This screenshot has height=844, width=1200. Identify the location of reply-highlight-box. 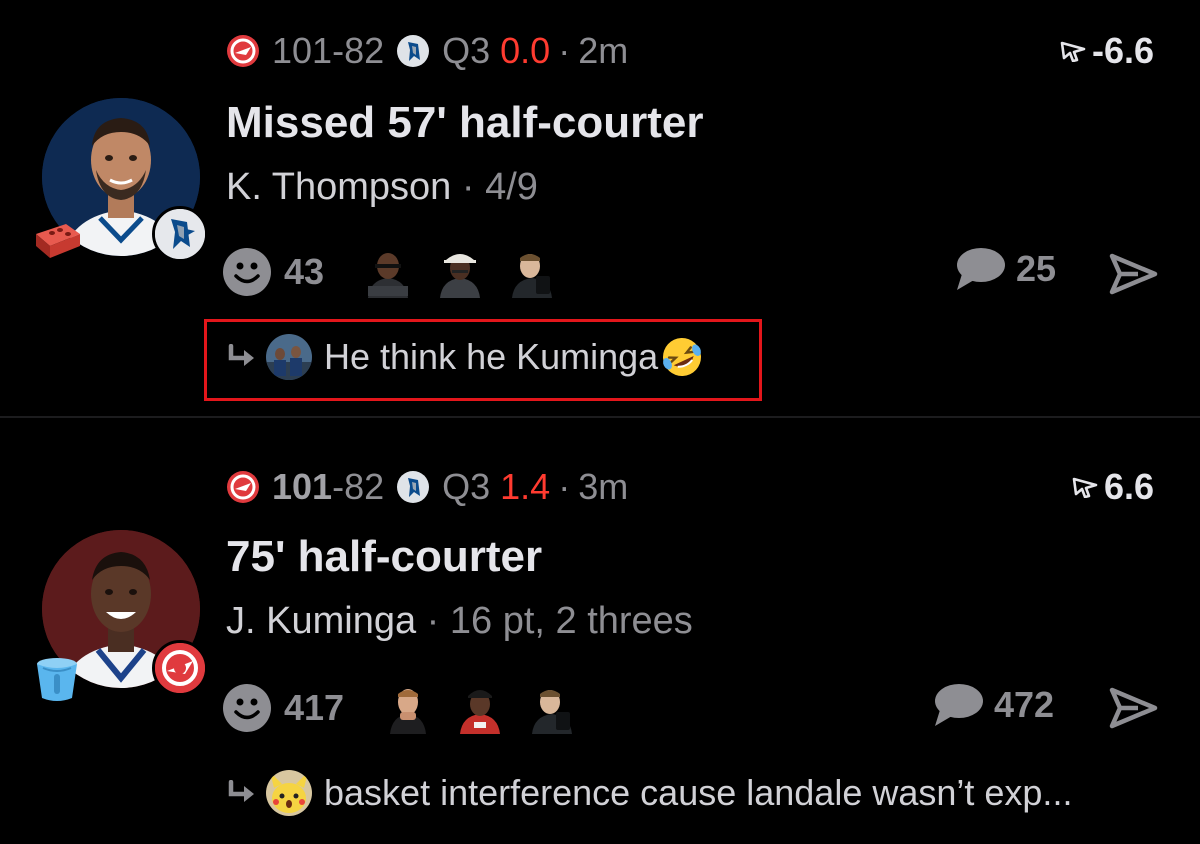
(483, 360).